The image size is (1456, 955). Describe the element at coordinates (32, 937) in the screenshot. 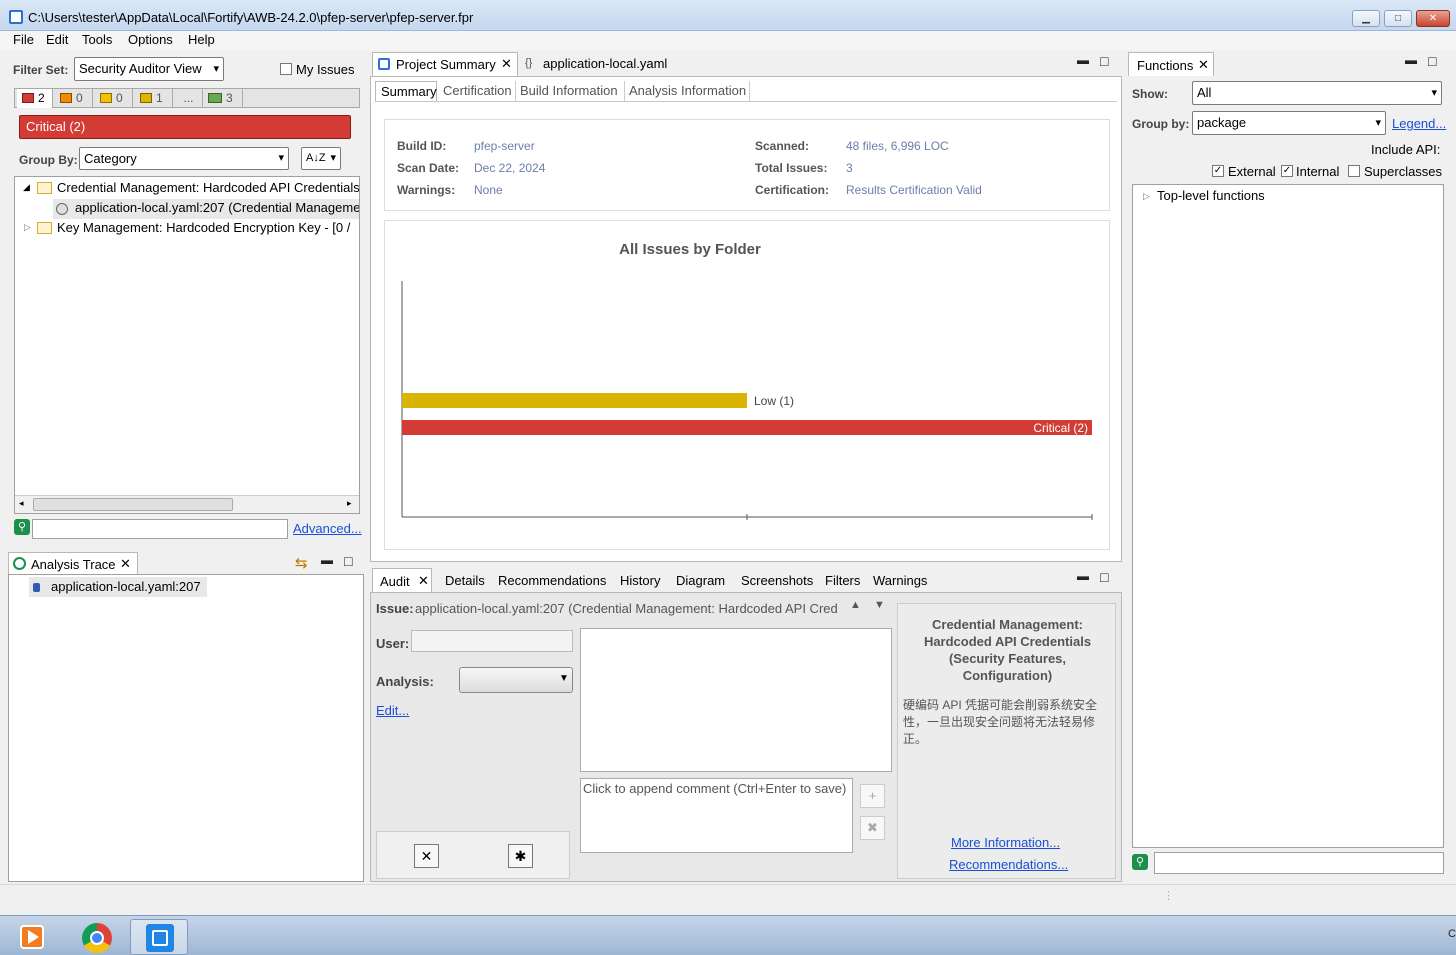

I see `media-player-icon` at that location.